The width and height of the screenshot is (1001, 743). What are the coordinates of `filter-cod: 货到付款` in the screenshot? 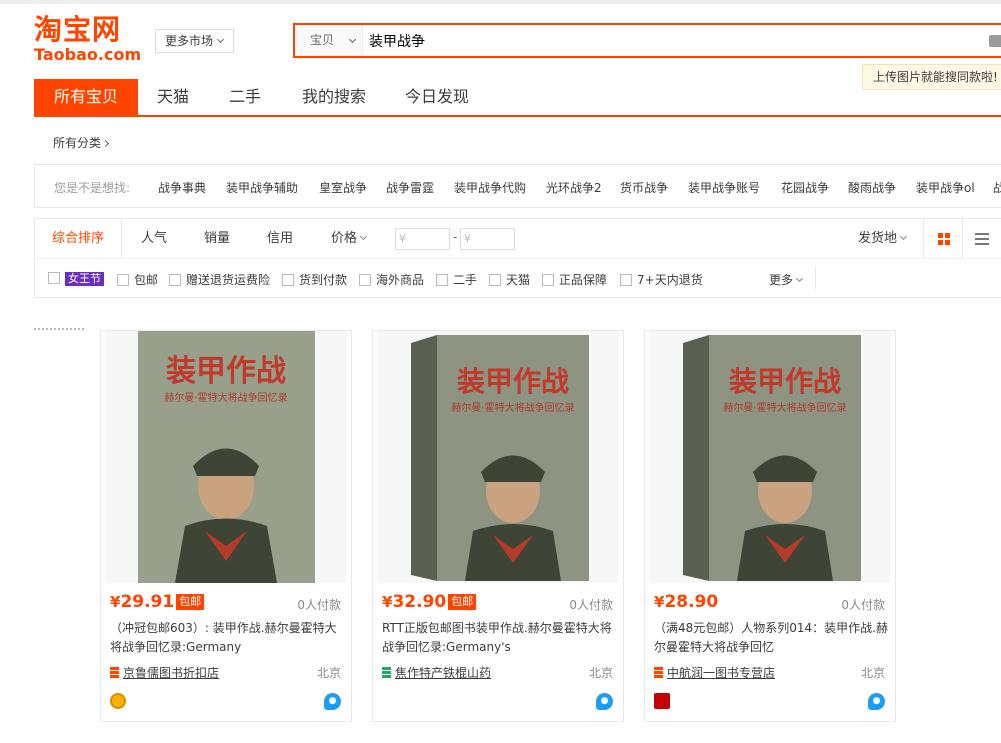 It's located at (314, 279).